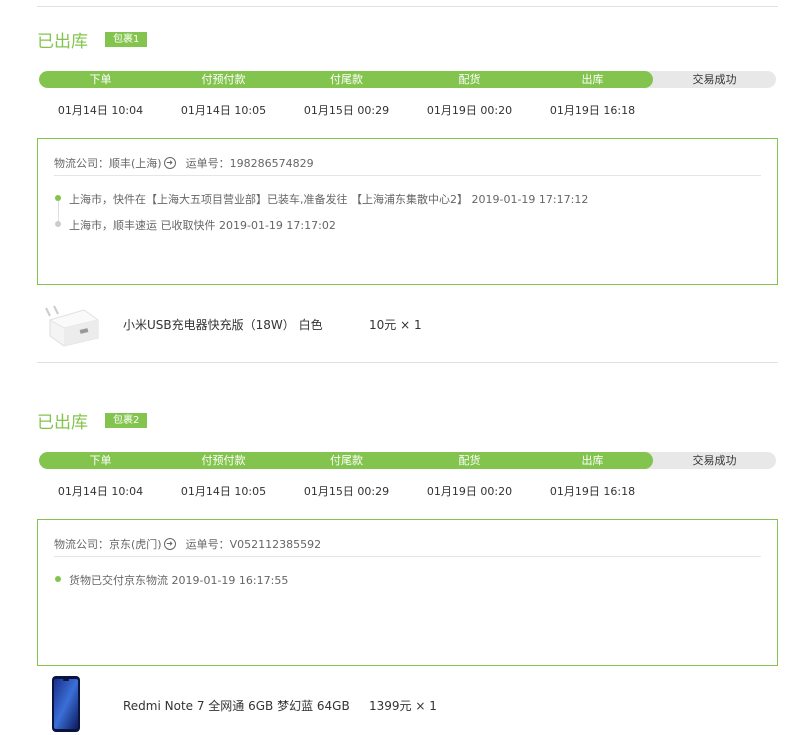  I want to click on package-badge: 包裹1, so click(126, 39).